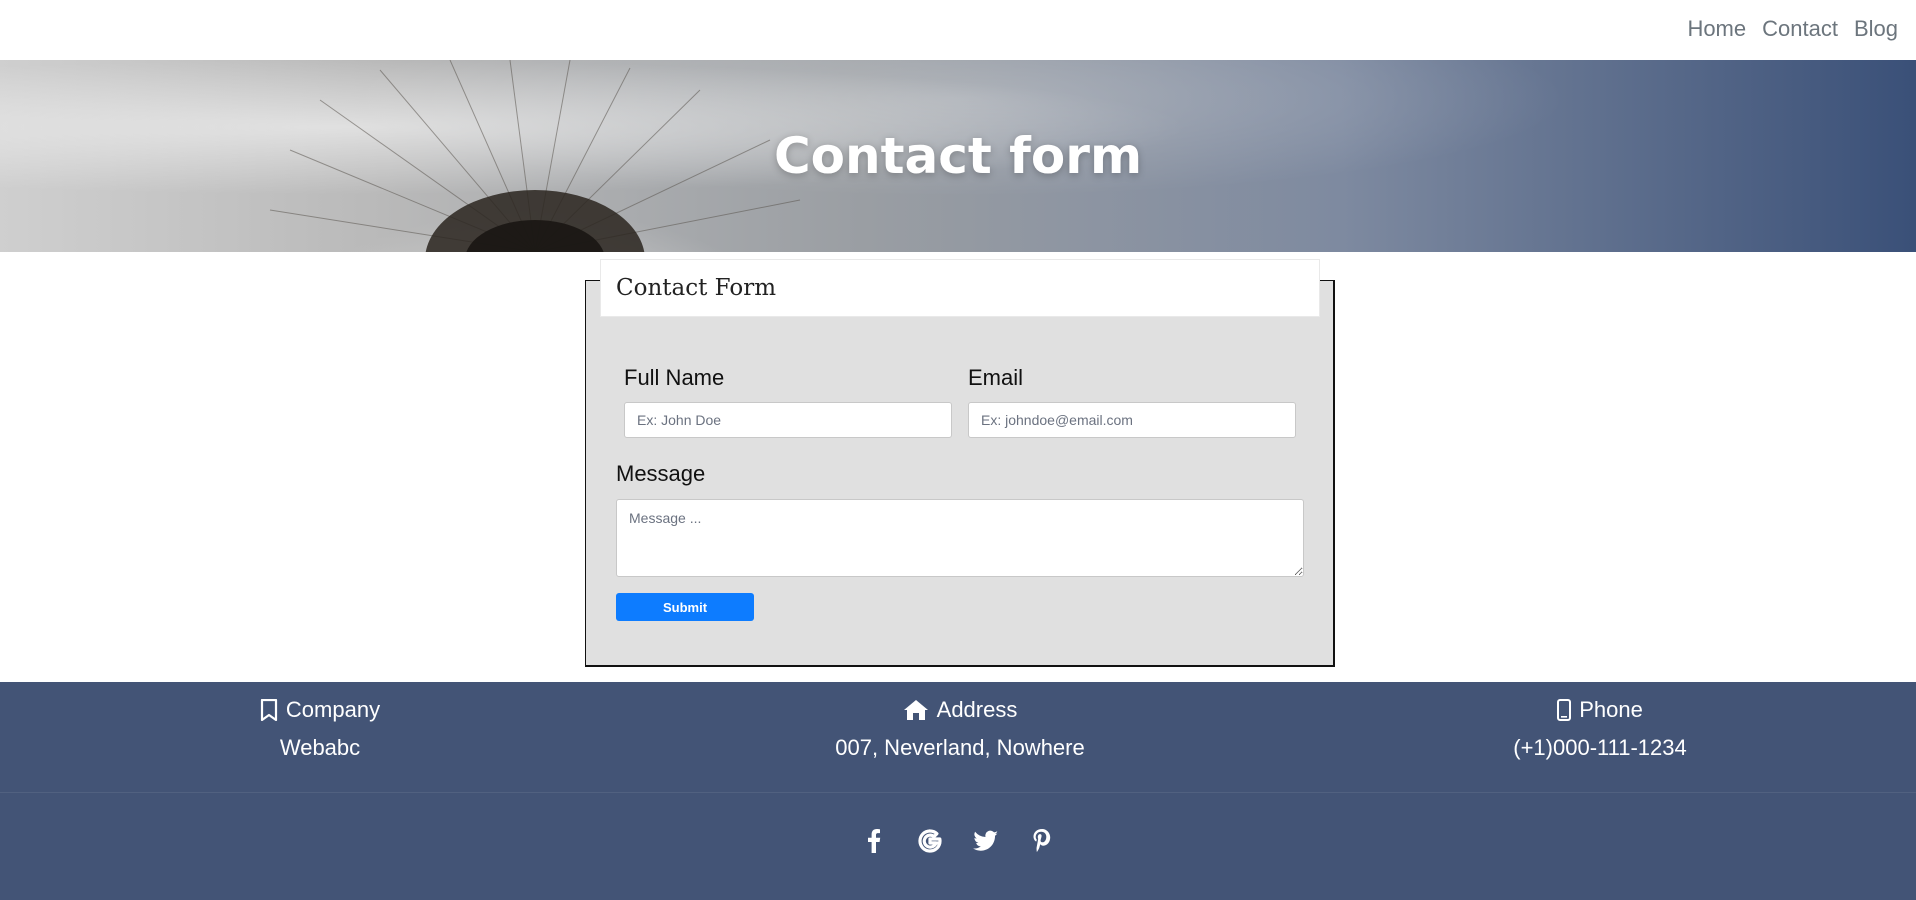  I want to click on facebook-icon, so click(874, 841).